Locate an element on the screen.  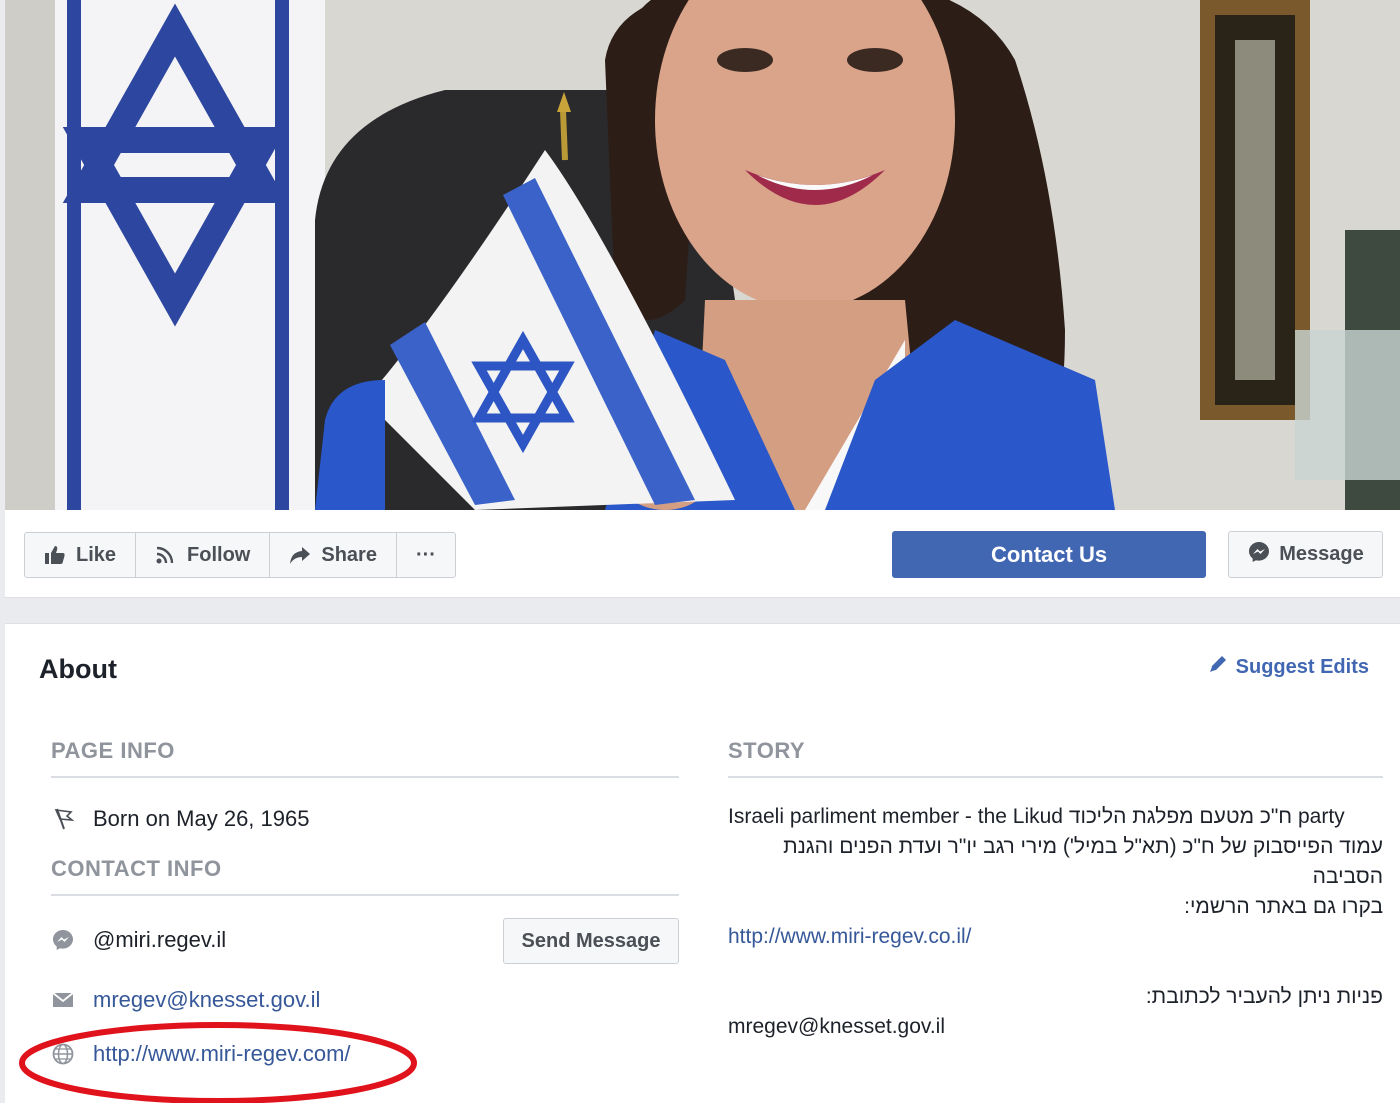
contact-us-label: Contact Us is located at coordinates (1049, 554).